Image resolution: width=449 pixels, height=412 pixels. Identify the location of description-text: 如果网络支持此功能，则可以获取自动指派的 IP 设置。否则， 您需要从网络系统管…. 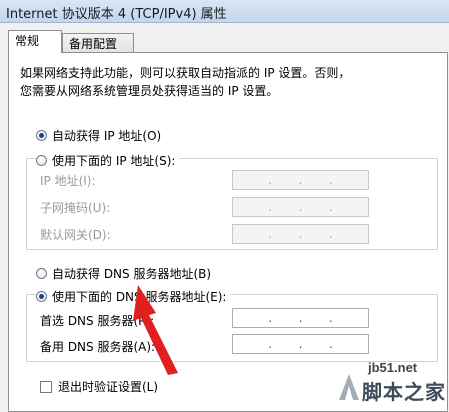
(230, 82).